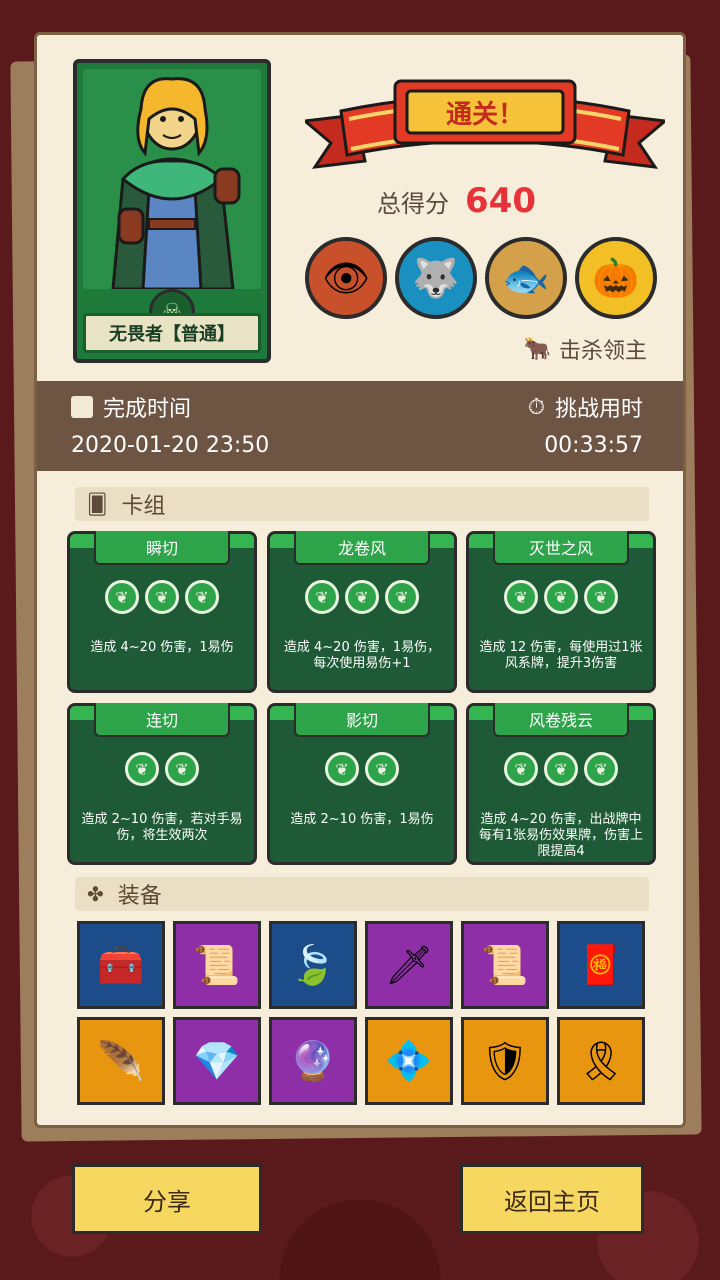 Image resolution: width=720 pixels, height=1280 pixels. Describe the element at coordinates (139, 896) in the screenshot. I see `equipment-title: 装备` at that location.